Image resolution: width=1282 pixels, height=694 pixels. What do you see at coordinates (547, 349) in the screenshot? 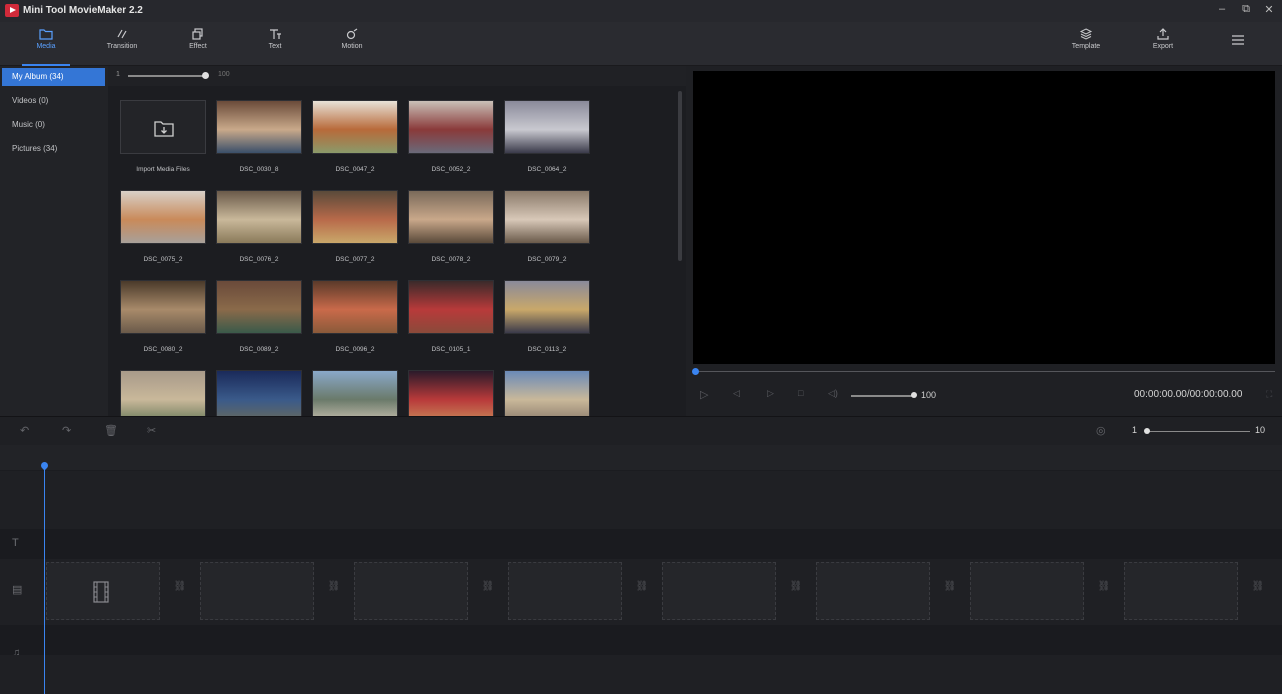
I see `media-thumbnail-label: DSC_0113_2` at bounding box center [547, 349].